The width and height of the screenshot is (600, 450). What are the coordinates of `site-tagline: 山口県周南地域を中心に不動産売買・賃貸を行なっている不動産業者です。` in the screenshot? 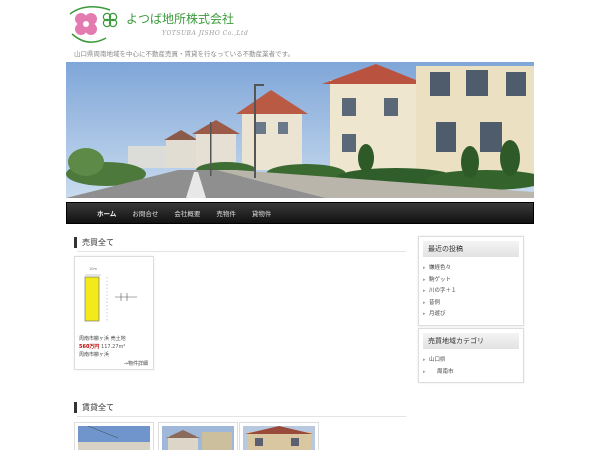 It's located at (184, 54).